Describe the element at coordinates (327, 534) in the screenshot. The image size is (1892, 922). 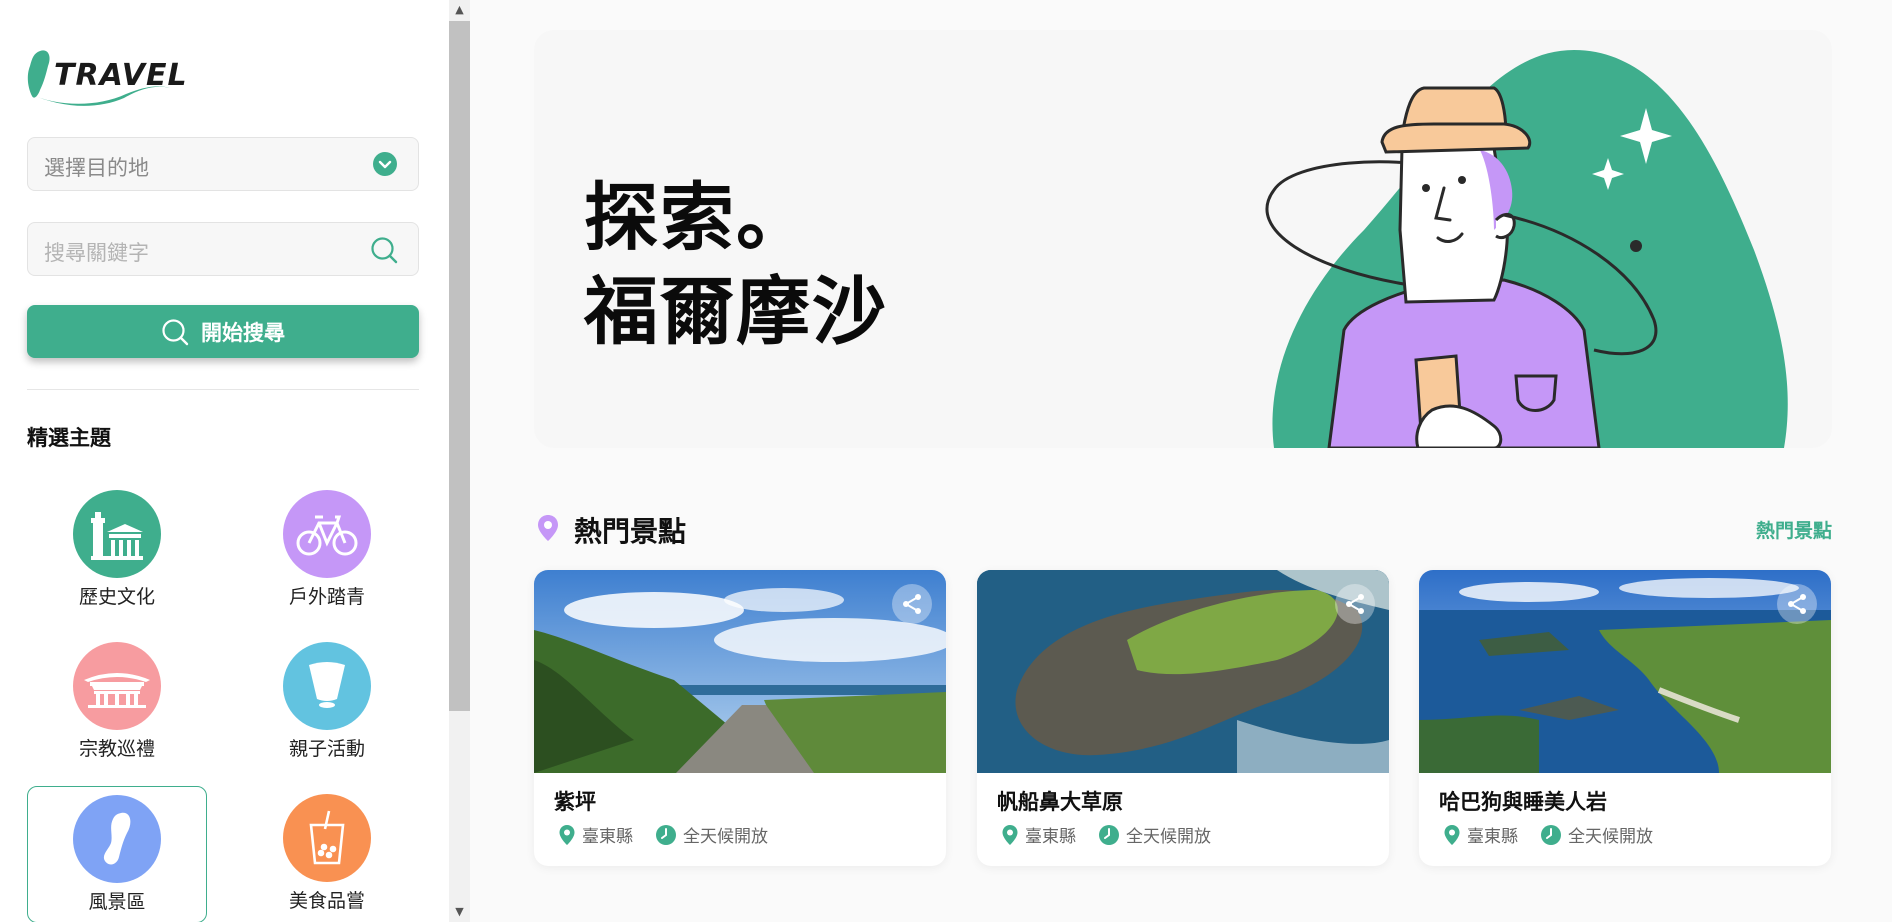
I see `bicycle-icon` at that location.